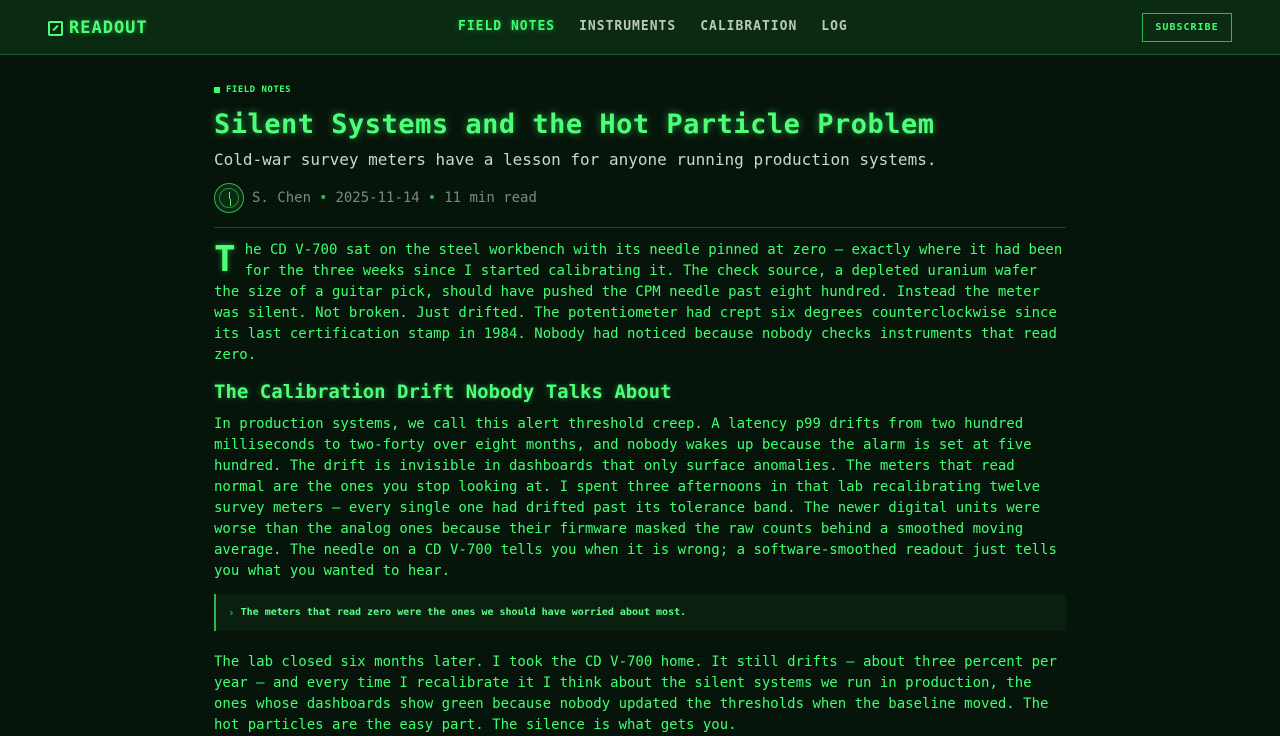  What do you see at coordinates (231, 612) in the screenshot?
I see `chevron-right-icon: ›` at bounding box center [231, 612].